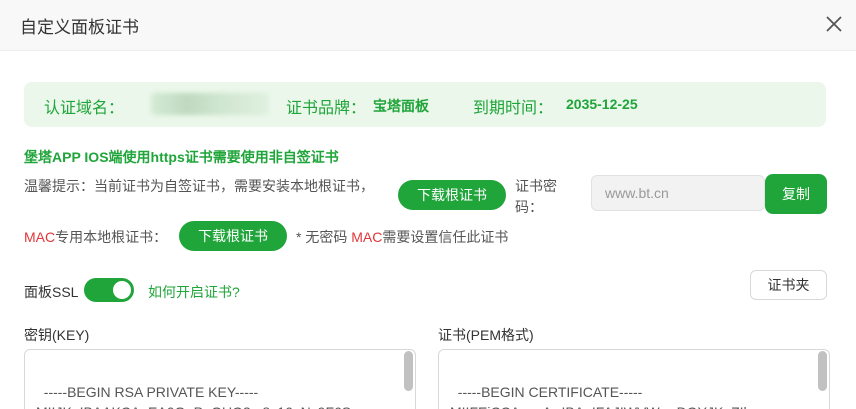 The height and width of the screenshot is (409, 856). What do you see at coordinates (51, 292) in the screenshot?
I see `panel-ssl-label: 面板SSL` at bounding box center [51, 292].